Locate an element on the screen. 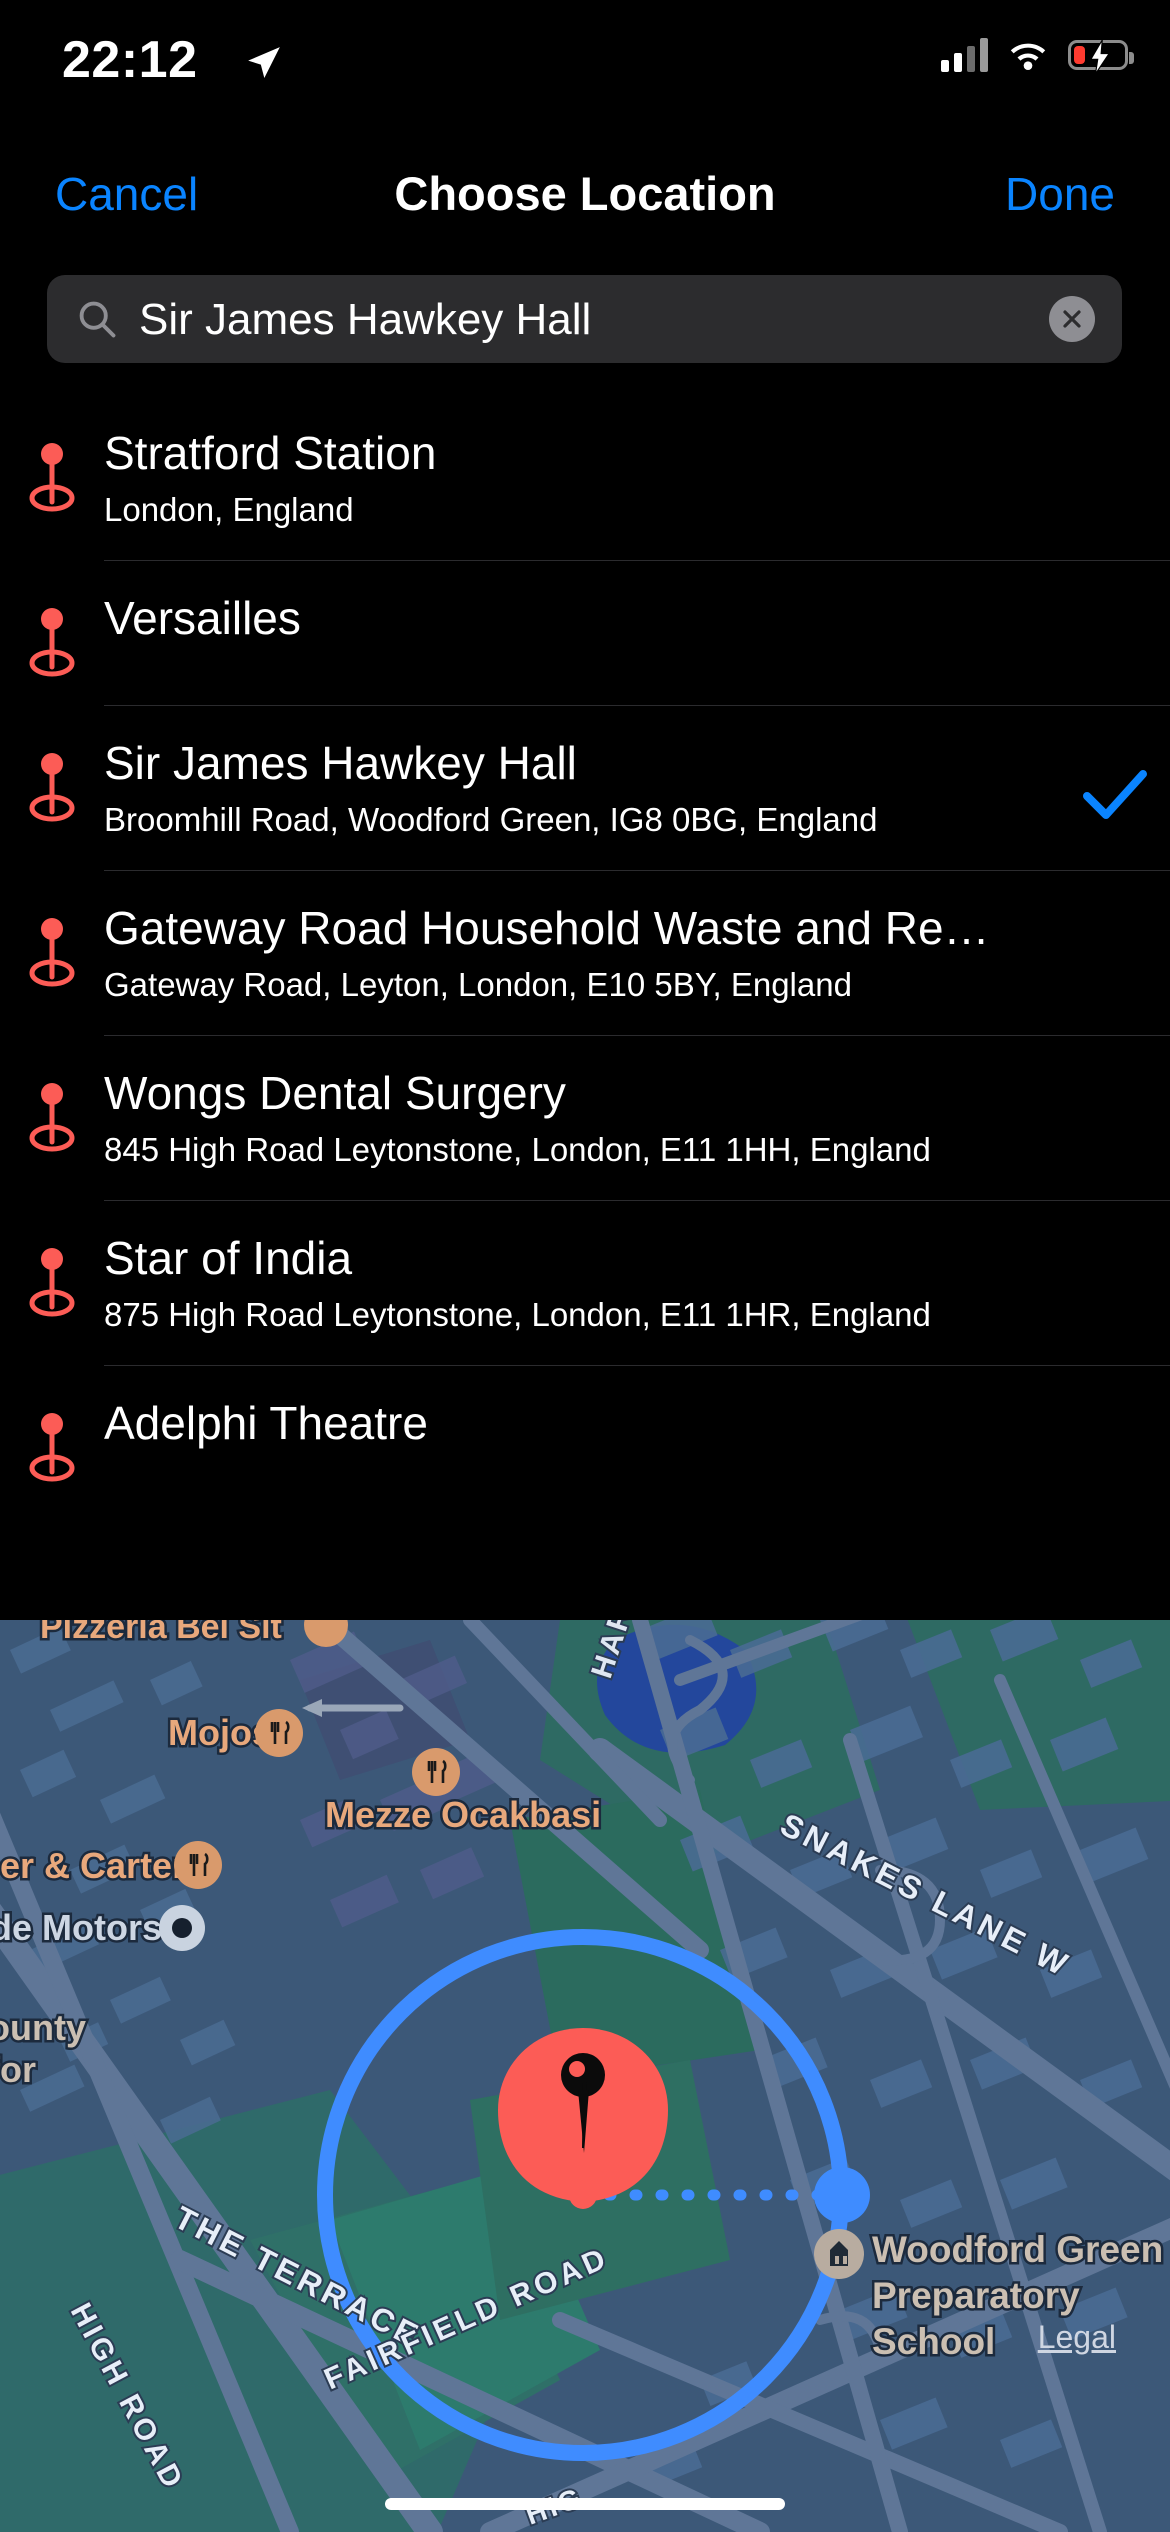 This screenshot has width=1170, height=2532. poi-label: ler & Carter is located at coordinates (93, 1865).